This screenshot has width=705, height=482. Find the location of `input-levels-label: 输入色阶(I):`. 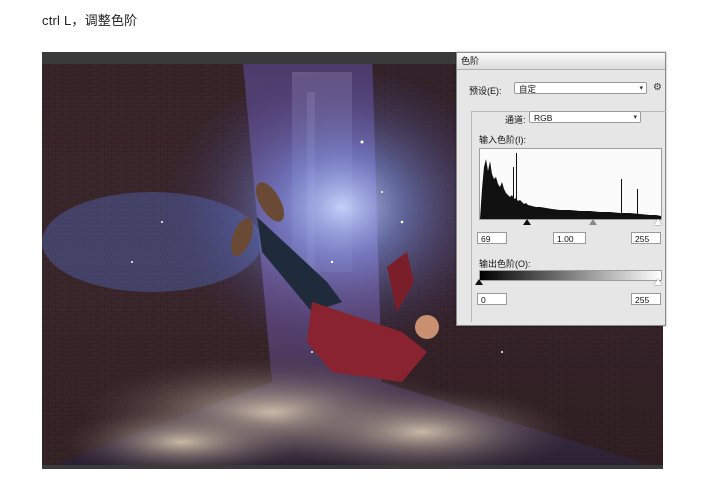

input-levels-label: 输入色阶(I): is located at coordinates (502, 140).